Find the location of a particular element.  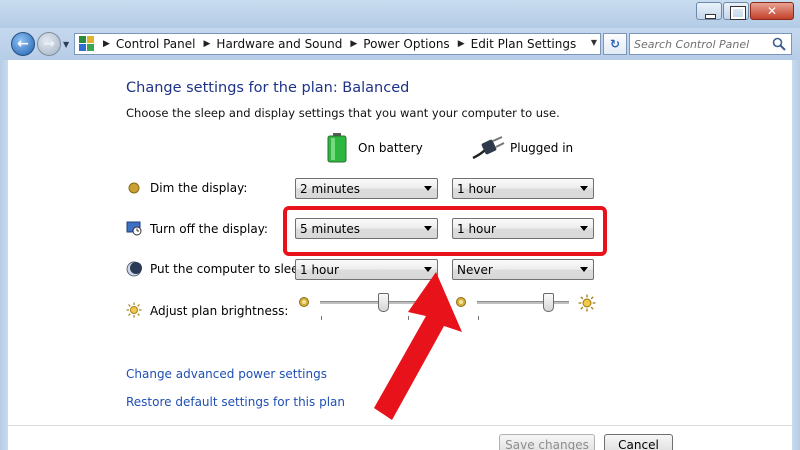

dim-display-label: Dim the display: is located at coordinates (199, 188).